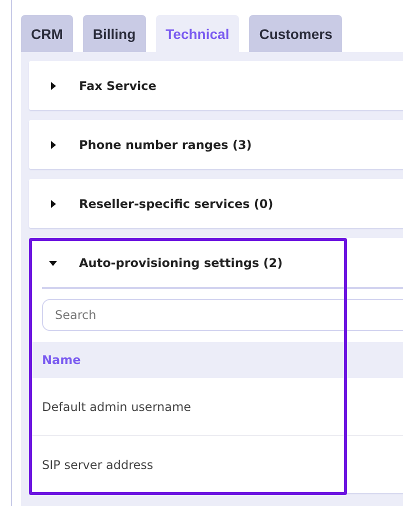 The width and height of the screenshot is (403, 506). I want to click on section-header: Auto-provisioning settings (2), so click(216, 262).